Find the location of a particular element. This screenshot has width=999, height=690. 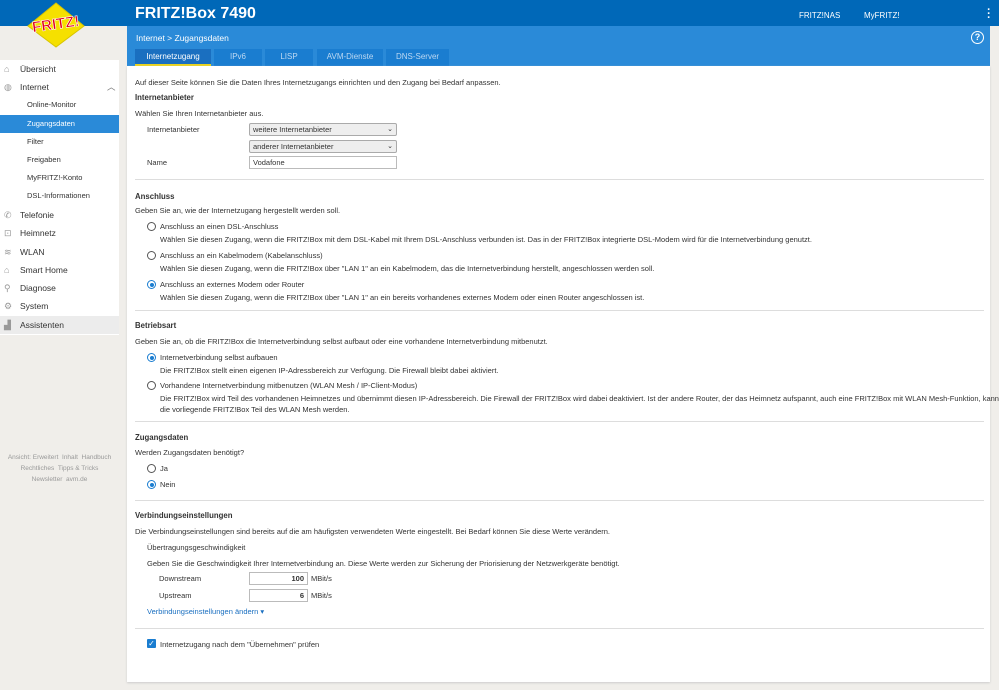

speed-subheading: Übertragungsgeschwindigkeit is located at coordinates (196, 547).